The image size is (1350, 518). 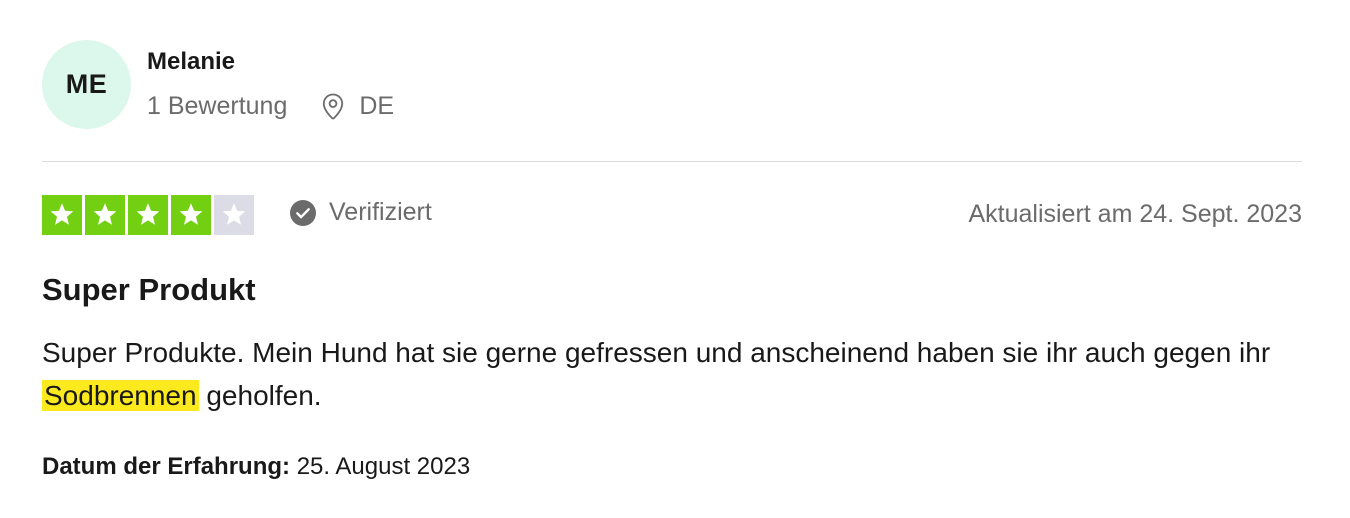 What do you see at coordinates (333, 107) in the screenshot?
I see `location-pin-icon` at bounding box center [333, 107].